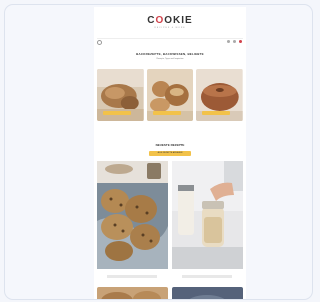  I want to click on header-divider, so click(170, 38).